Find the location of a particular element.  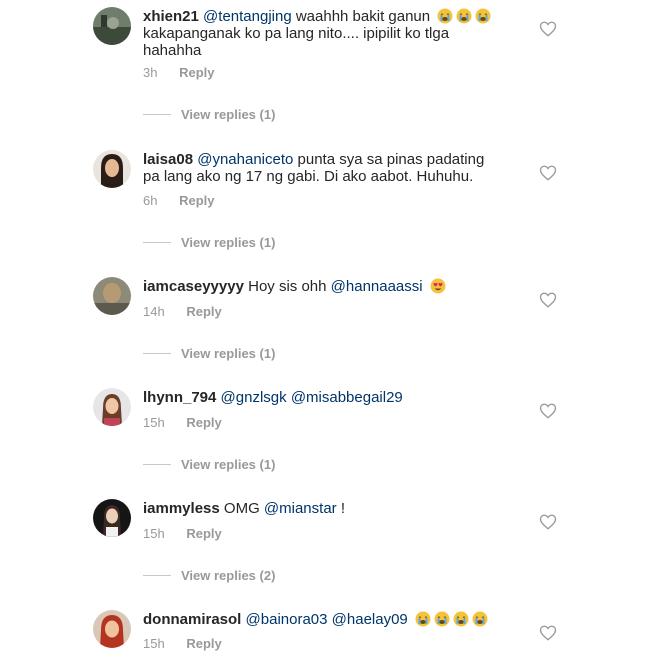

comment-mention: @haelay09 is located at coordinates (370, 619).